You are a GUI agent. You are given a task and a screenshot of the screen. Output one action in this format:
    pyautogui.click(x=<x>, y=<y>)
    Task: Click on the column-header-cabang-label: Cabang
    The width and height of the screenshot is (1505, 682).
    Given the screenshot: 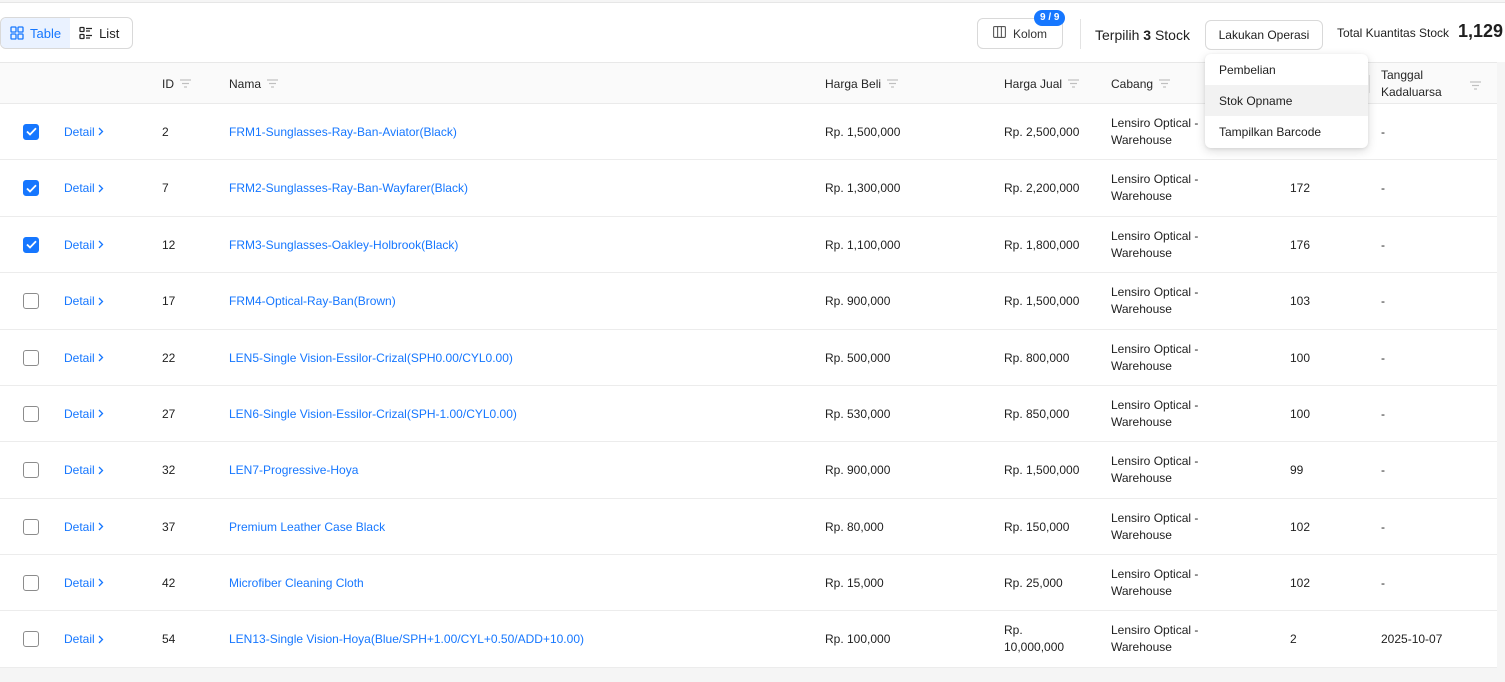 What is the action you would take?
    pyautogui.click(x=1132, y=83)
    